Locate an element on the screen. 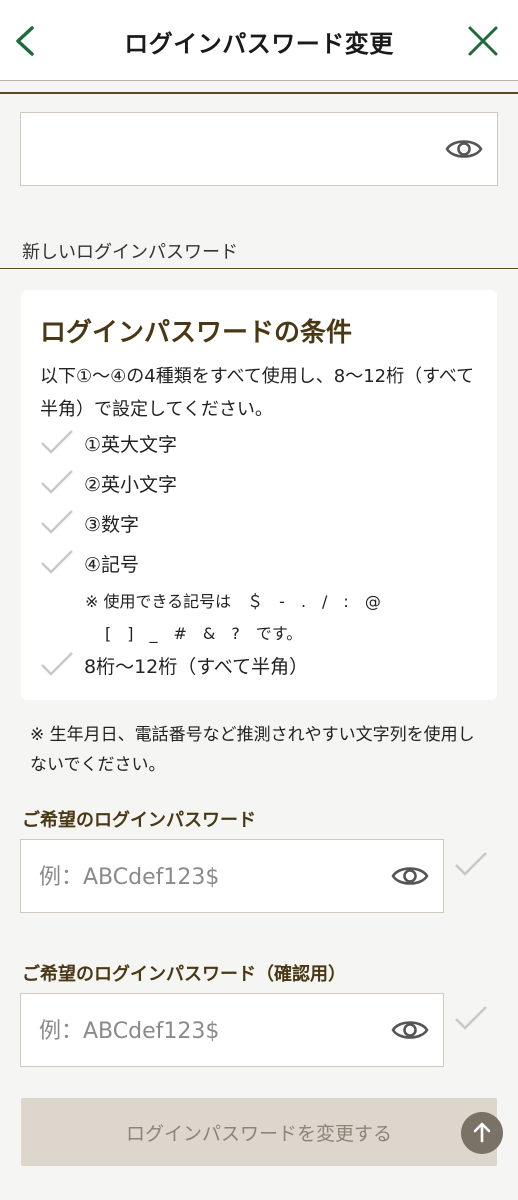  condition-label: ①英大文字 is located at coordinates (131, 445).